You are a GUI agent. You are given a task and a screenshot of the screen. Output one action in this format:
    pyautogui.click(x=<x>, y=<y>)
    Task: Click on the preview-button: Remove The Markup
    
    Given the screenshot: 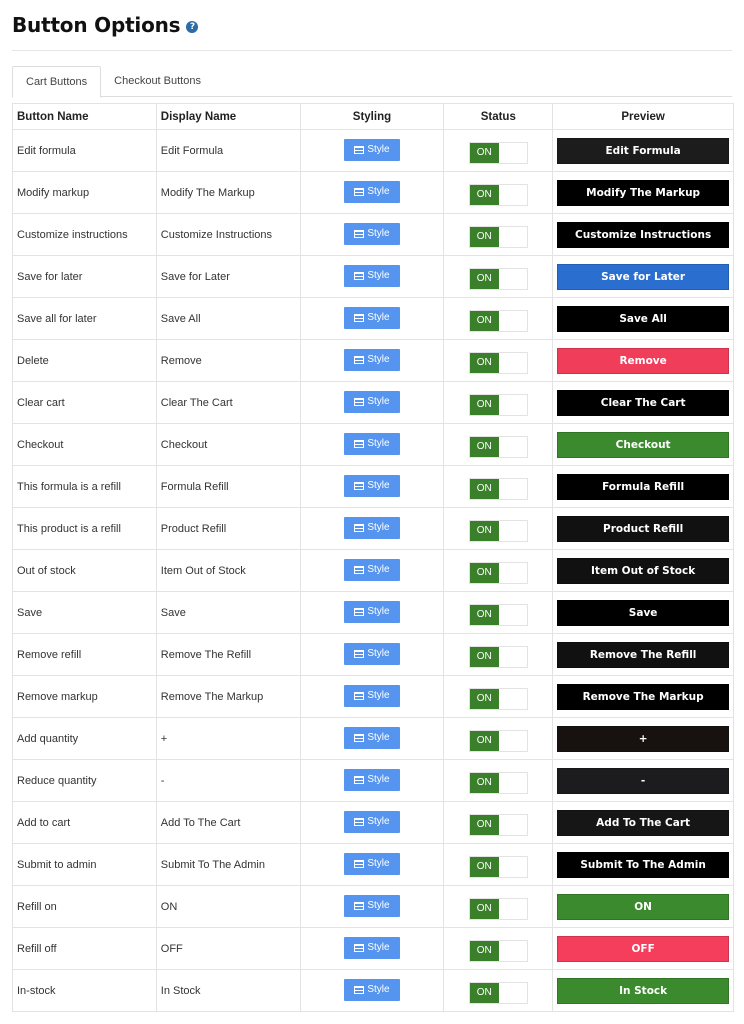 What is the action you would take?
    pyautogui.click(x=643, y=696)
    